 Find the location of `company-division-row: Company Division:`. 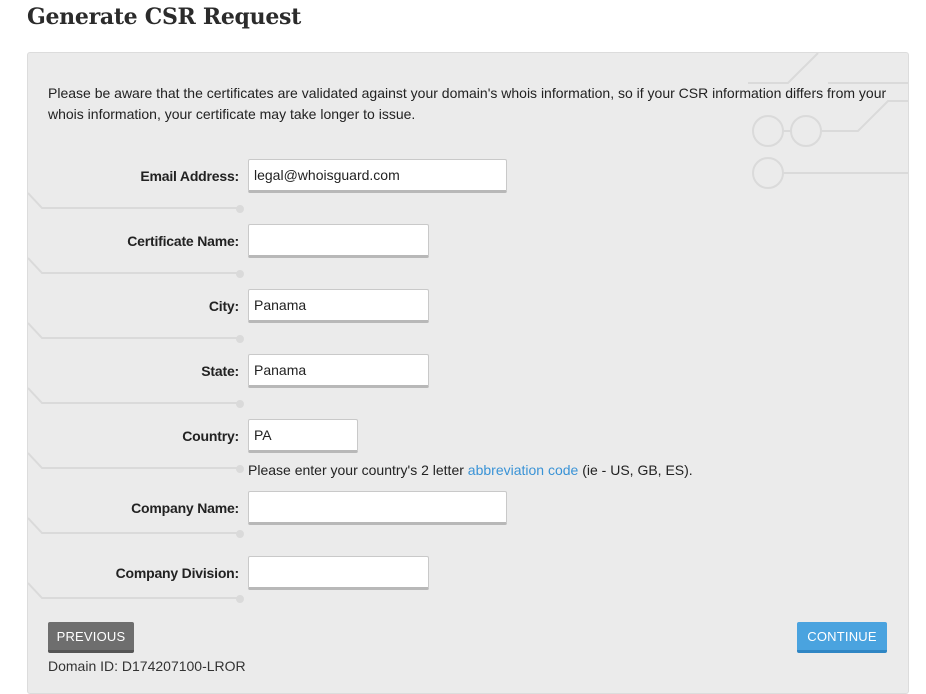

company-division-row: Company Division: is located at coordinates (468, 573).